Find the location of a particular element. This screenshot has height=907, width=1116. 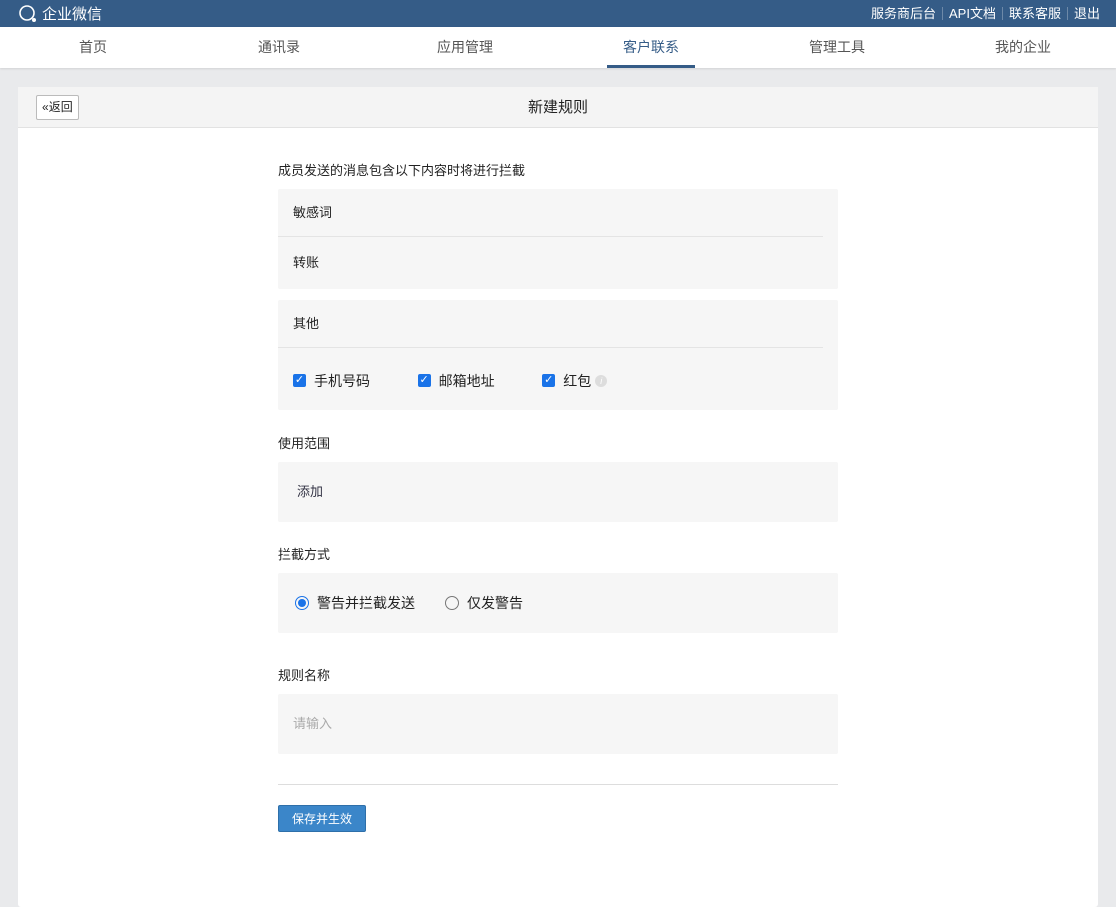

main-nav: 首页 通讯录 应用管理 客户联系 管理工具 我的企业 is located at coordinates (558, 47).